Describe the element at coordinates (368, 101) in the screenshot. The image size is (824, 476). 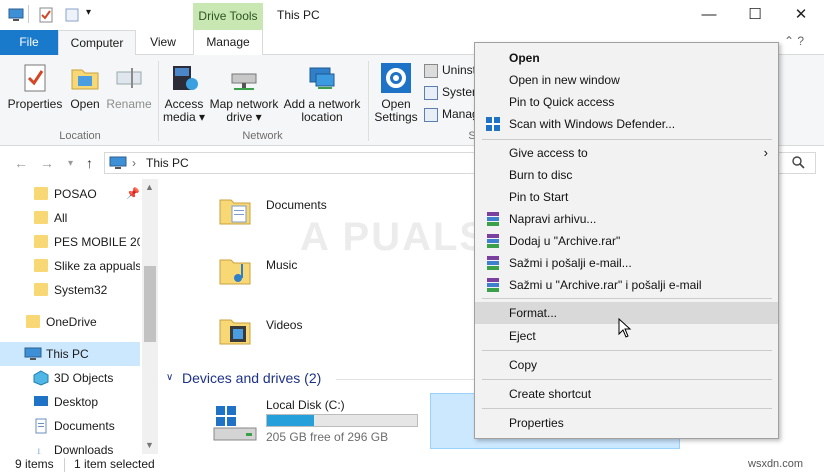
I see `ribbon-separator` at that location.